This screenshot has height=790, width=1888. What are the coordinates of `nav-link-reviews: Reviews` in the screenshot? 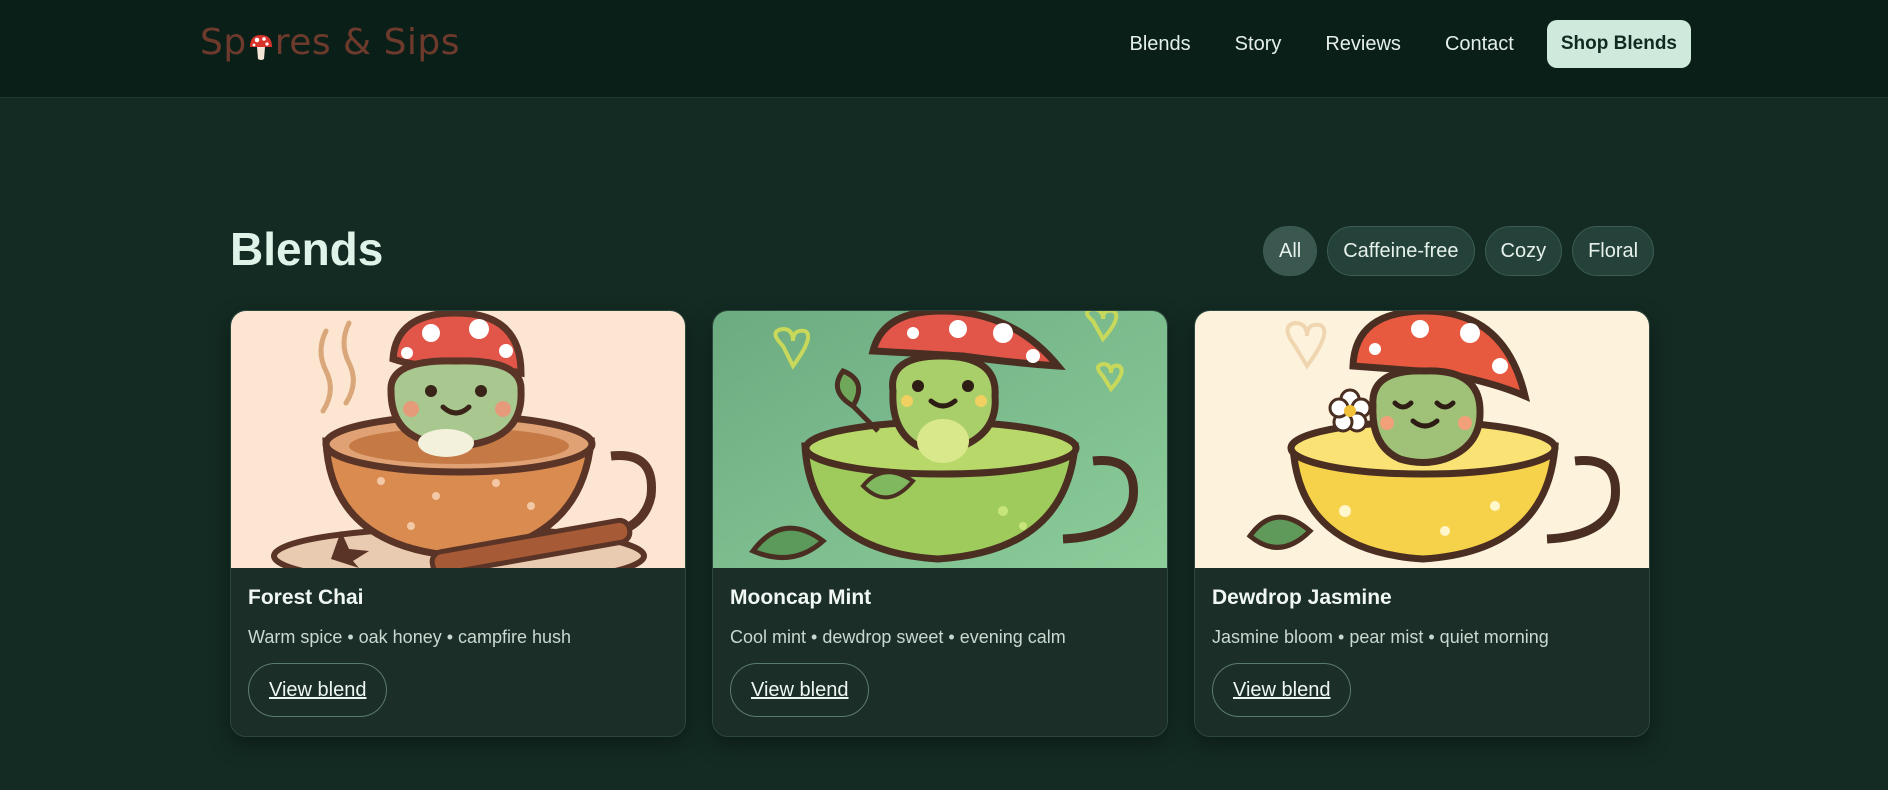 It's located at (1363, 44).